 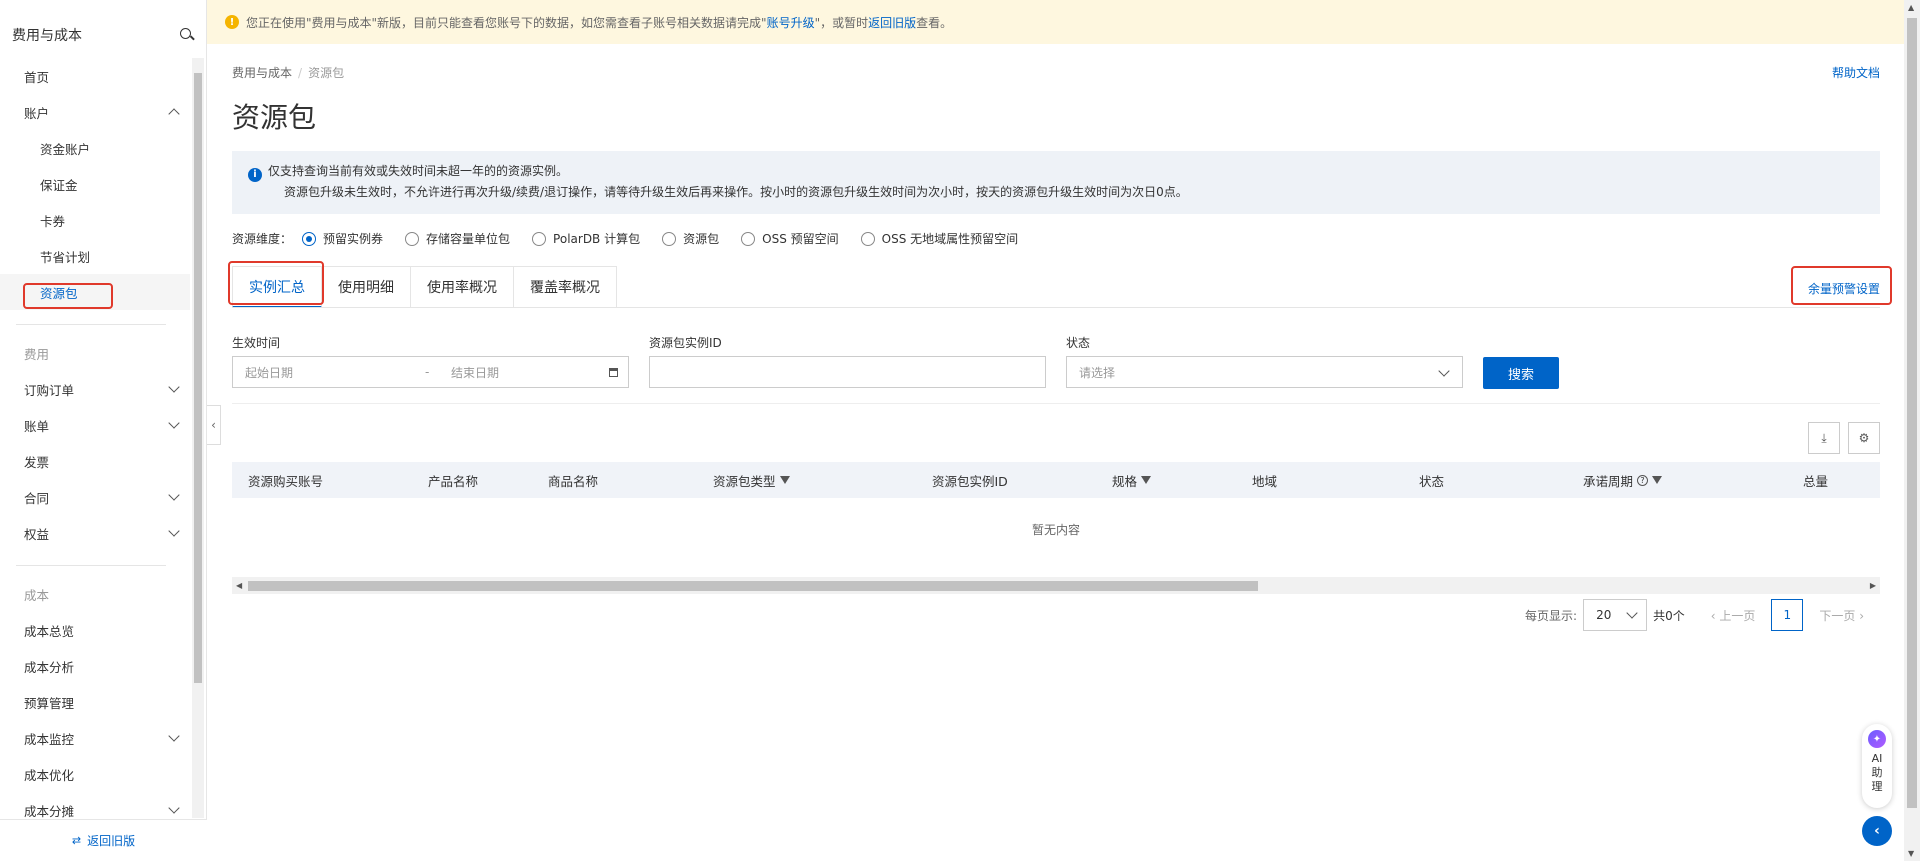 What do you see at coordinates (95, 389) in the screenshot?
I see `sidebar-item-orders: 订购订单` at bounding box center [95, 389].